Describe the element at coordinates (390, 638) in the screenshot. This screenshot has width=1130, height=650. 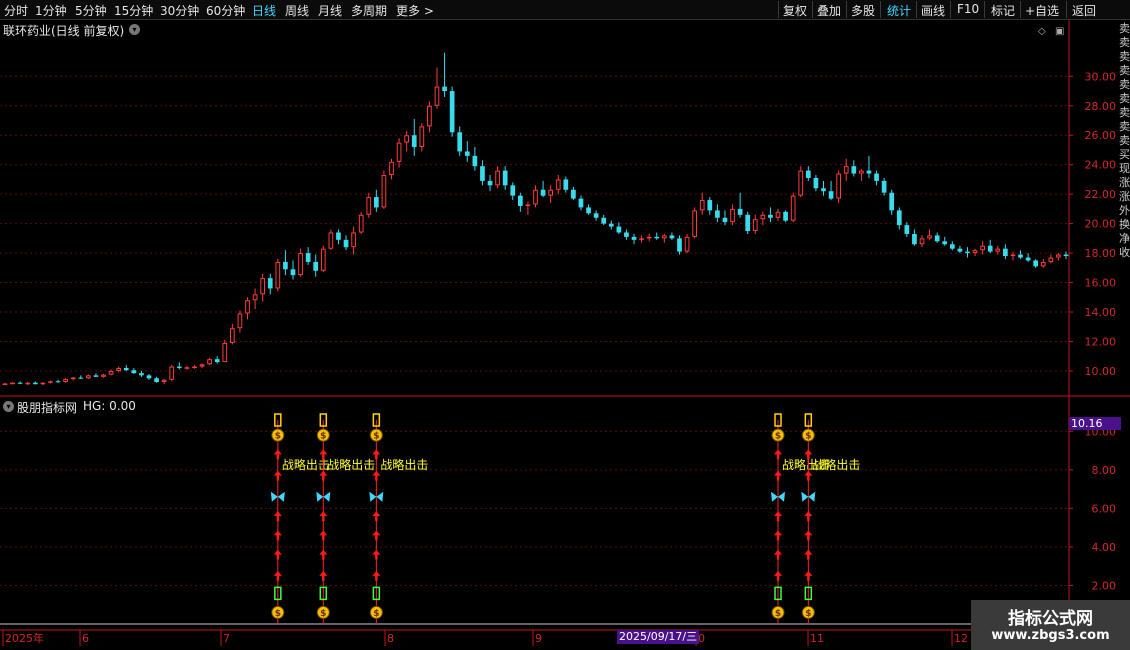
I see `x-tick-label: 8` at that location.